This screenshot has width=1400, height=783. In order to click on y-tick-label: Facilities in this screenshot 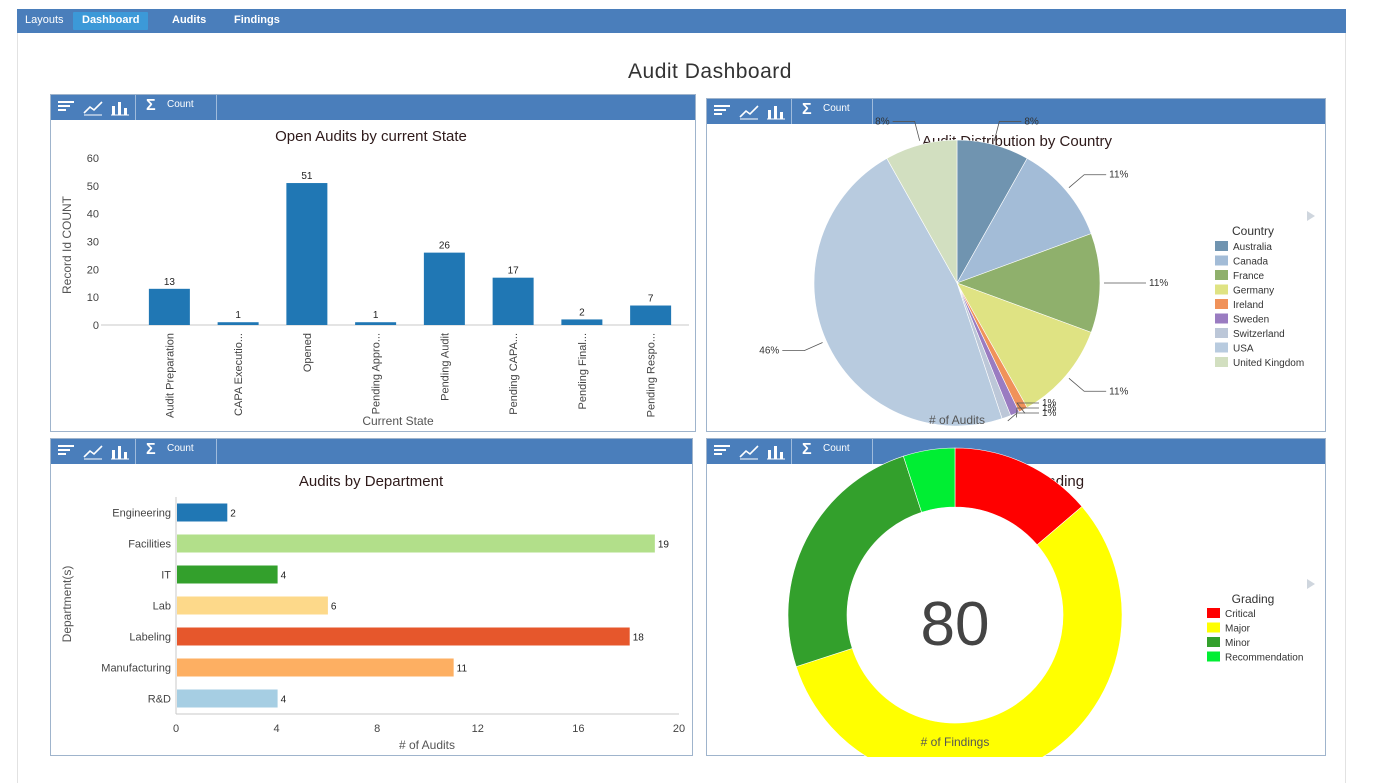, I will do `click(149, 545)`.